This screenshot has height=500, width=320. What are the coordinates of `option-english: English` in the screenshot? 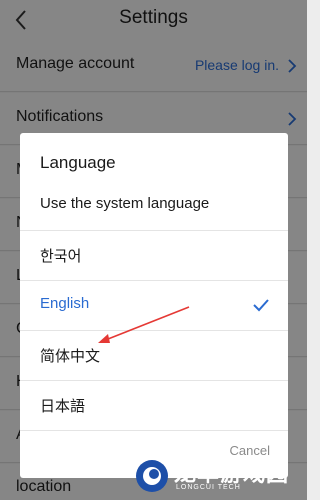 It's located at (154, 306).